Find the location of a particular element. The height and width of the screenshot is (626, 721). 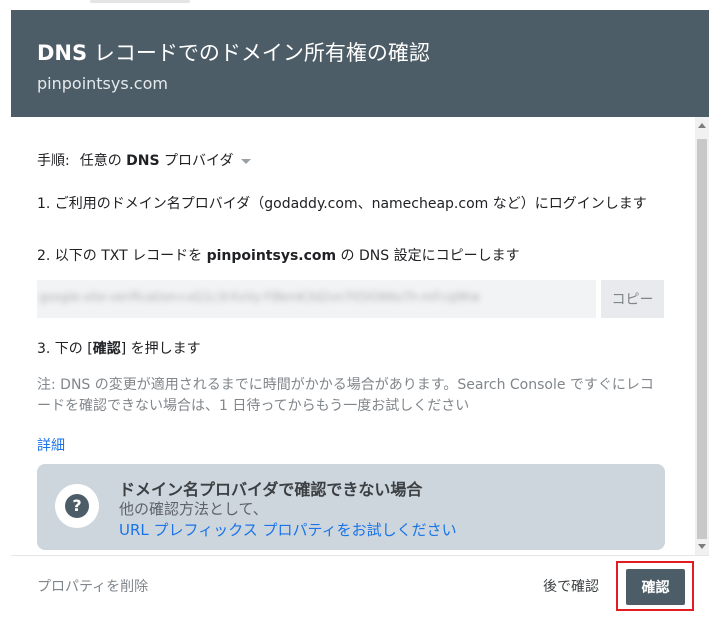

scrollbar is located at coordinates (702, 336).